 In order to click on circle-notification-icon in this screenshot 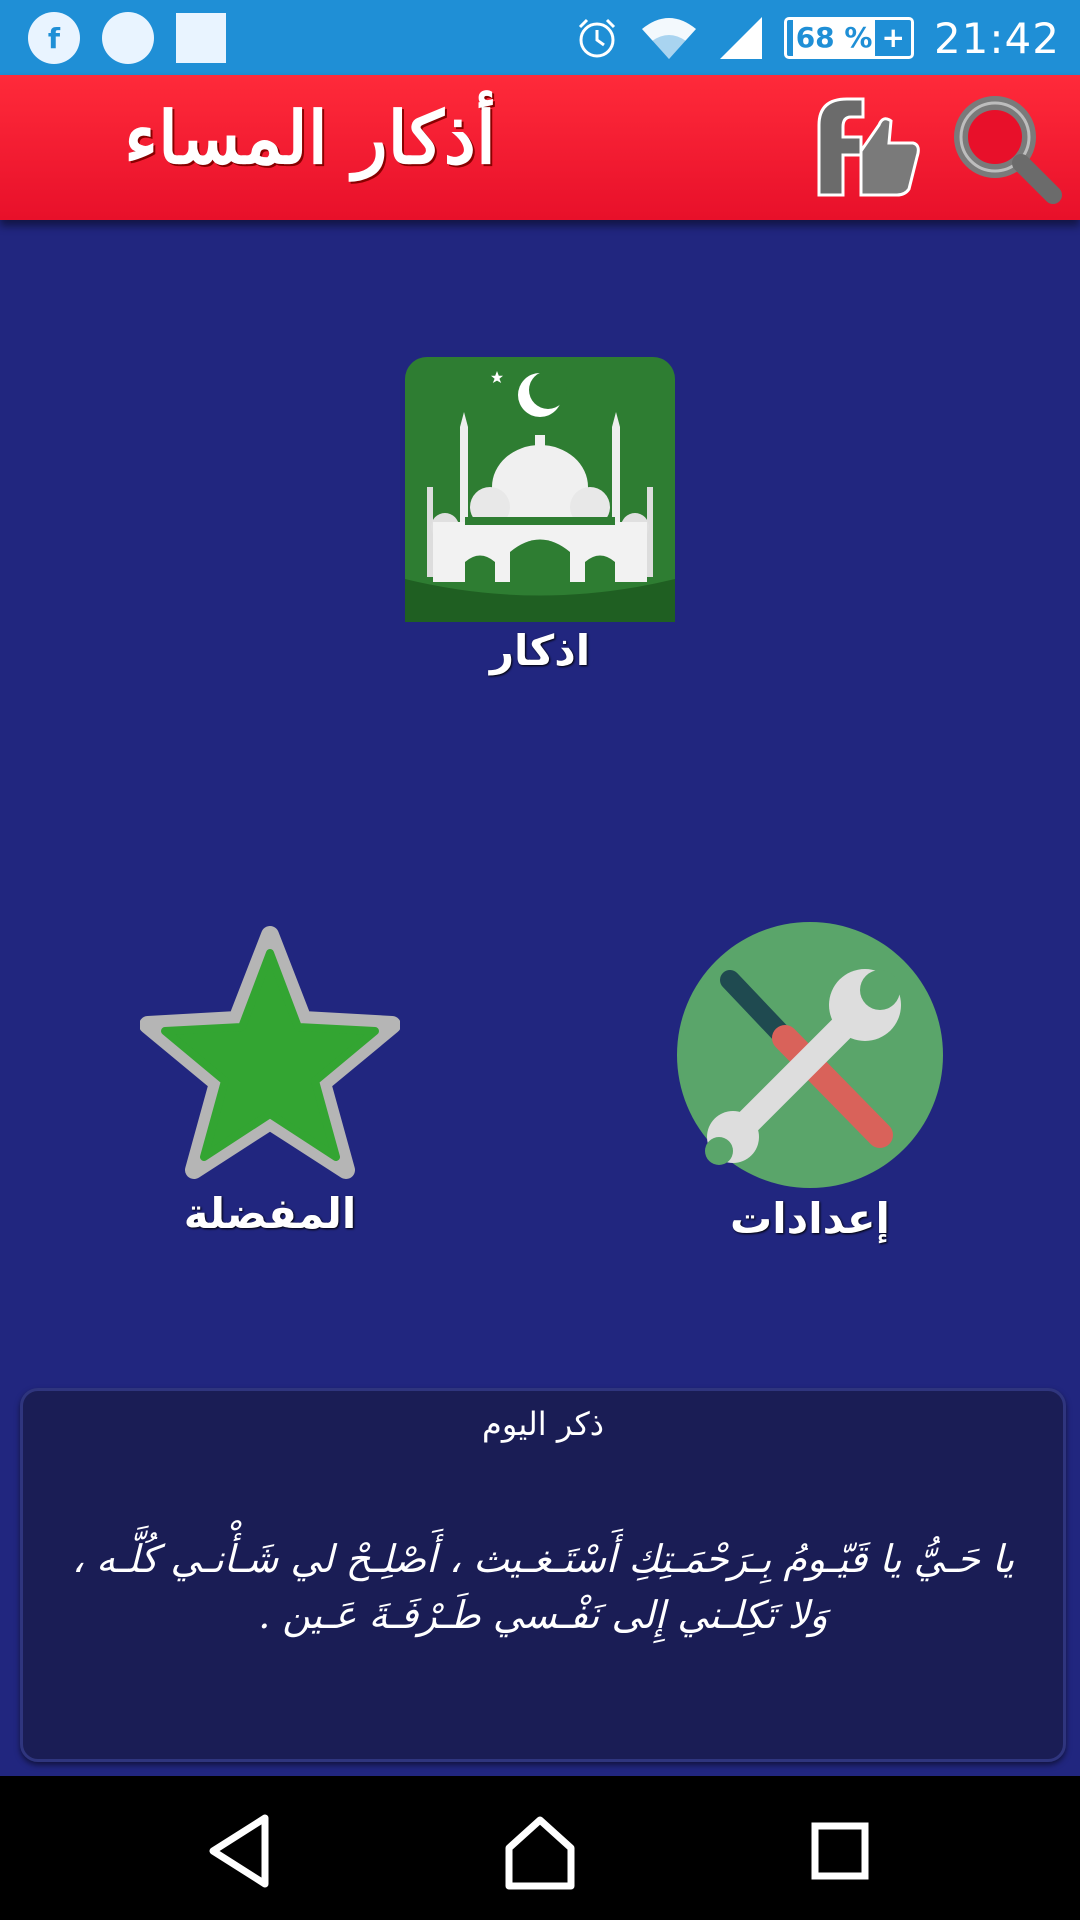, I will do `click(128, 38)`.